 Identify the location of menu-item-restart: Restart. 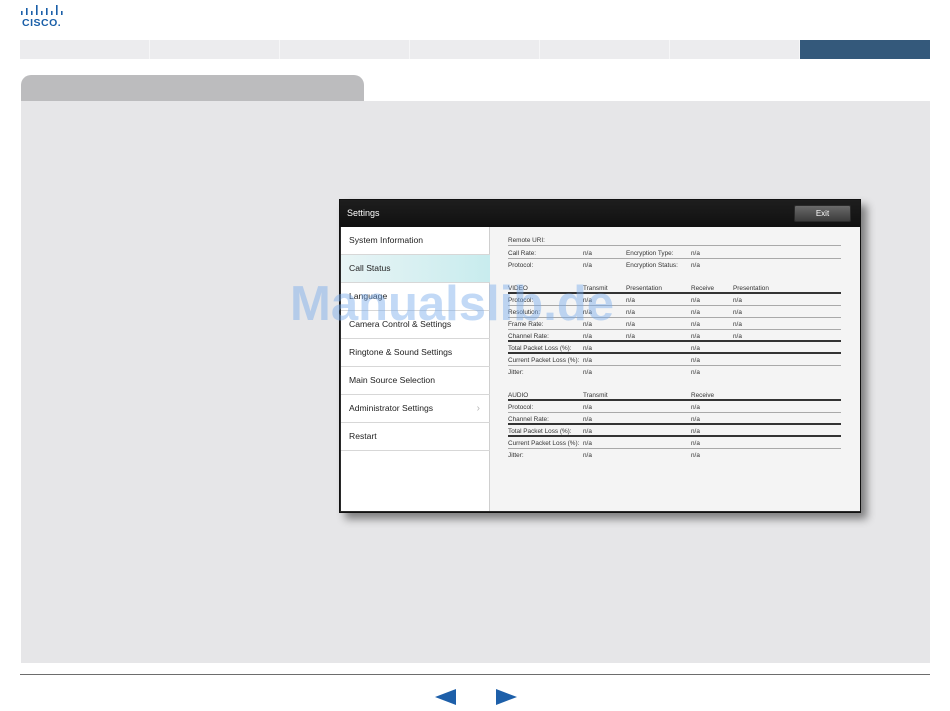
(415, 437).